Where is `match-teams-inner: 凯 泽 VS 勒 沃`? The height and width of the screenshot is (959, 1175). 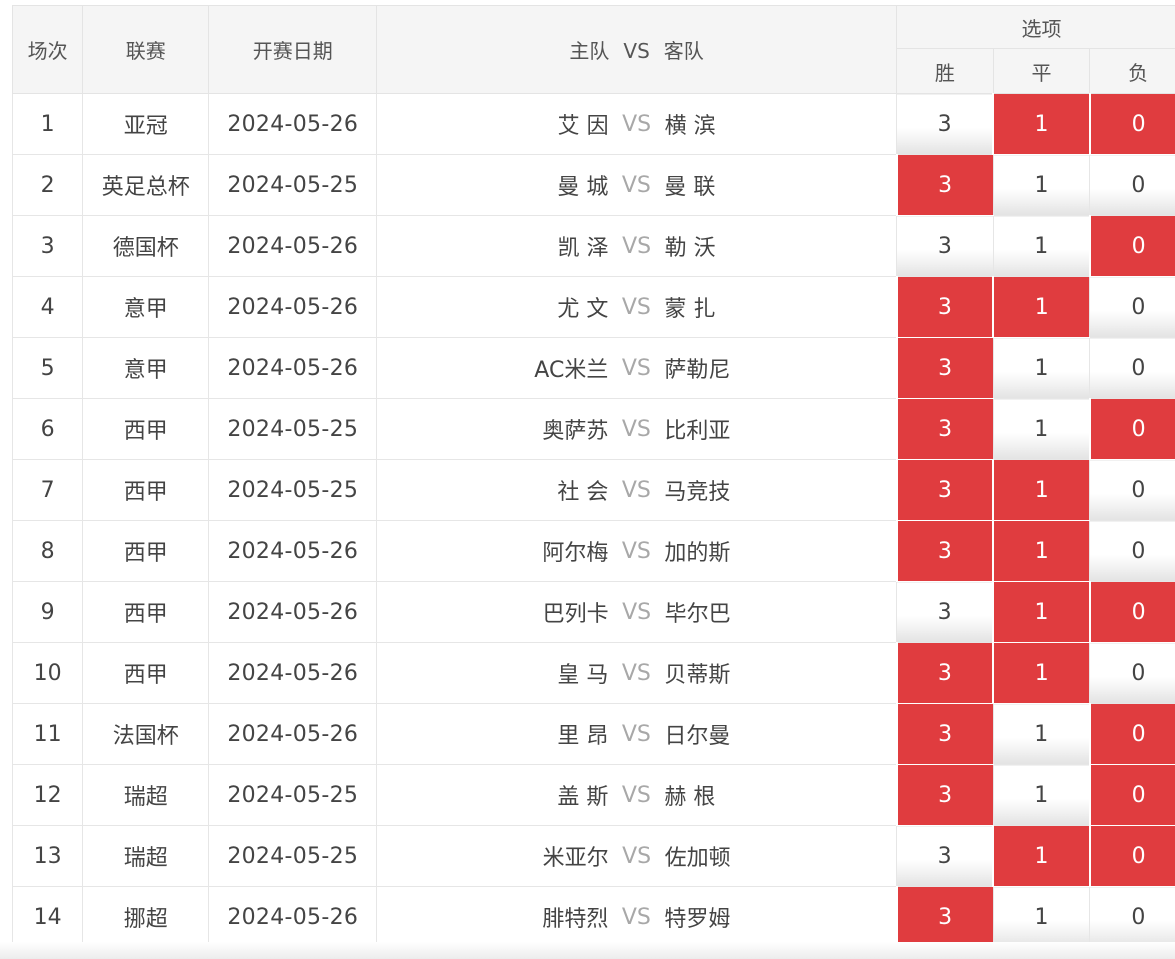
match-teams-inner: 凯 泽 VS 勒 沃 is located at coordinates (636, 246).